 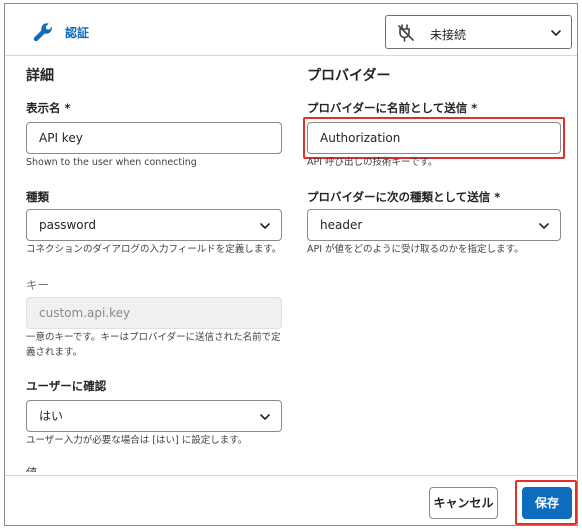 I want to click on key-label: キー, so click(x=37, y=285).